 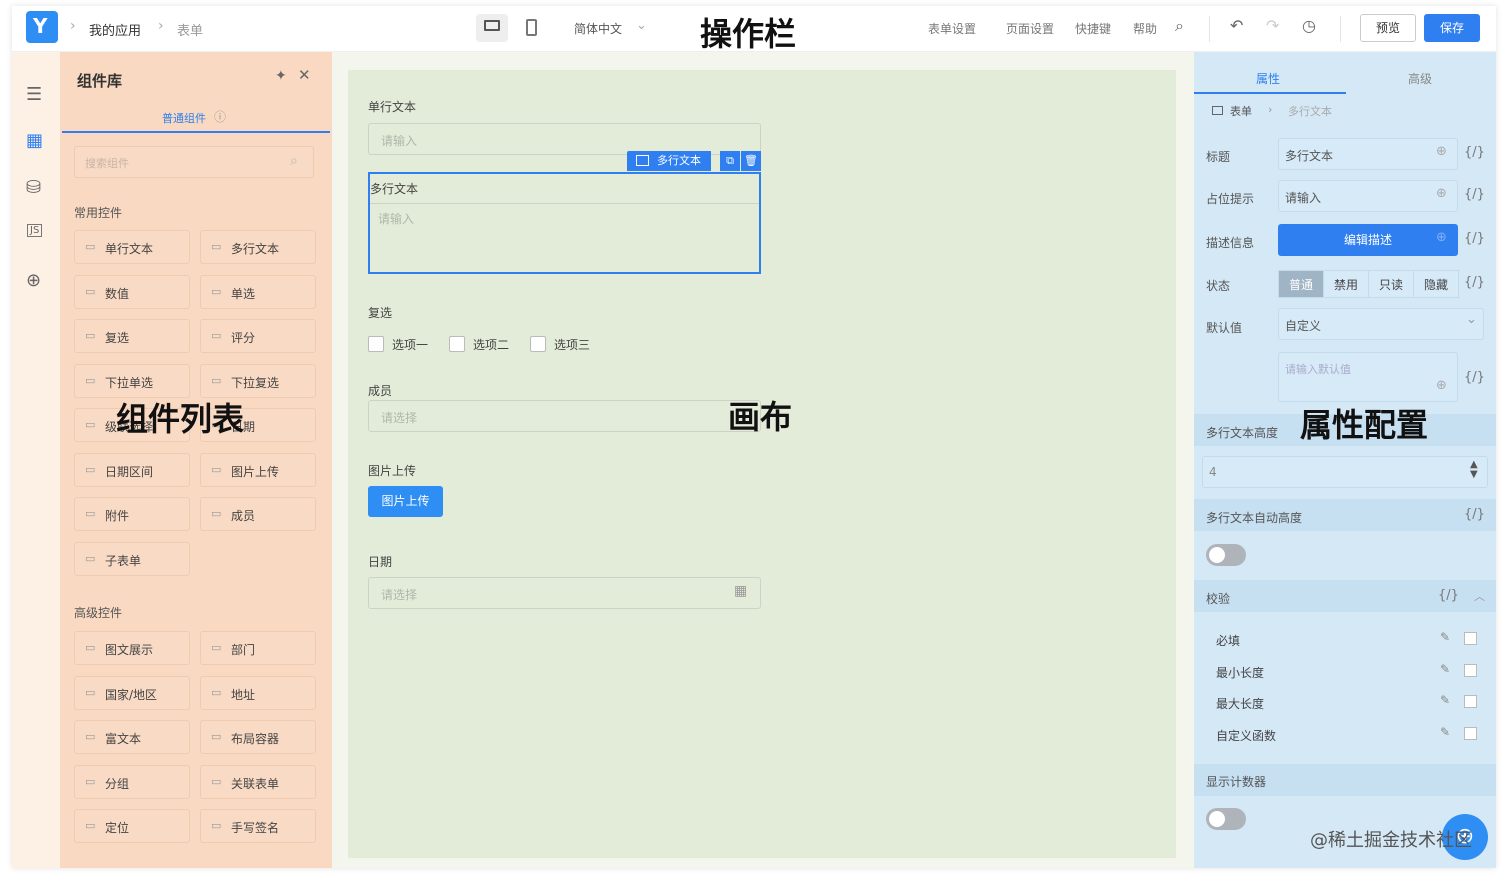 I want to click on field-label-multi-text: 多行文本, so click(x=394, y=189).